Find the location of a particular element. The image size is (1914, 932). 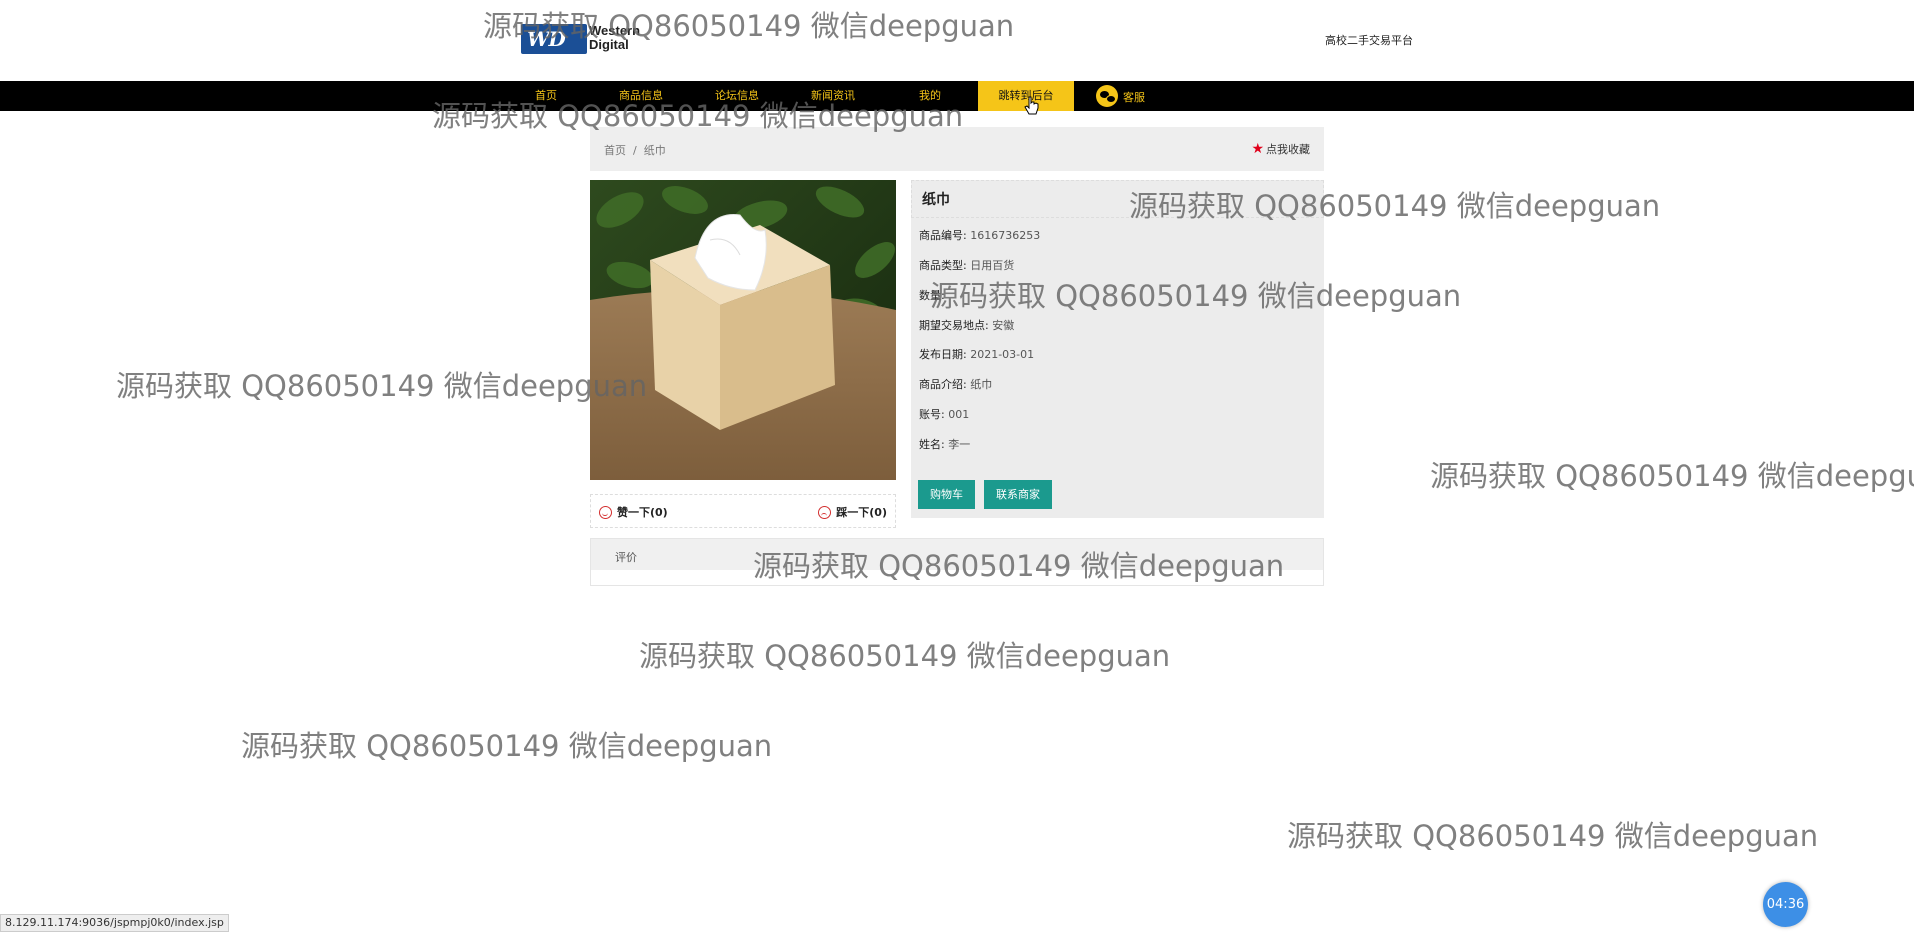

field-key: 姓名: is located at coordinates (932, 444).